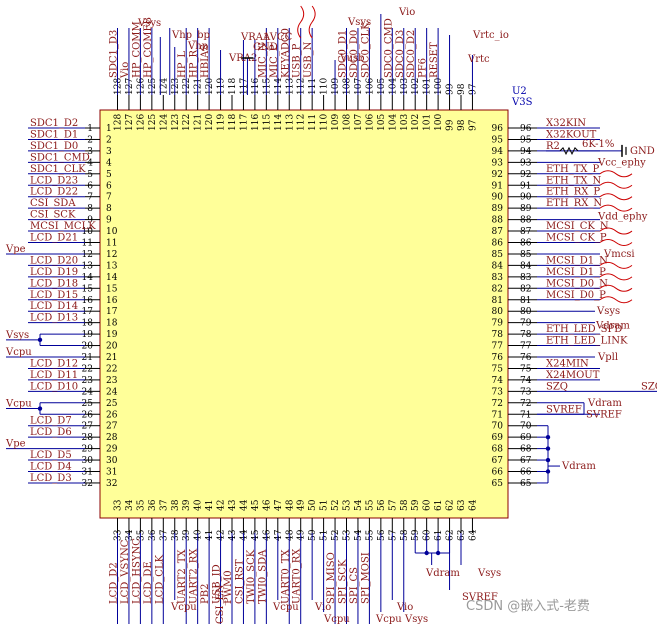  Describe the element at coordinates (462, 535) in the screenshot. I see `bottom-pin-number: 63` at that location.